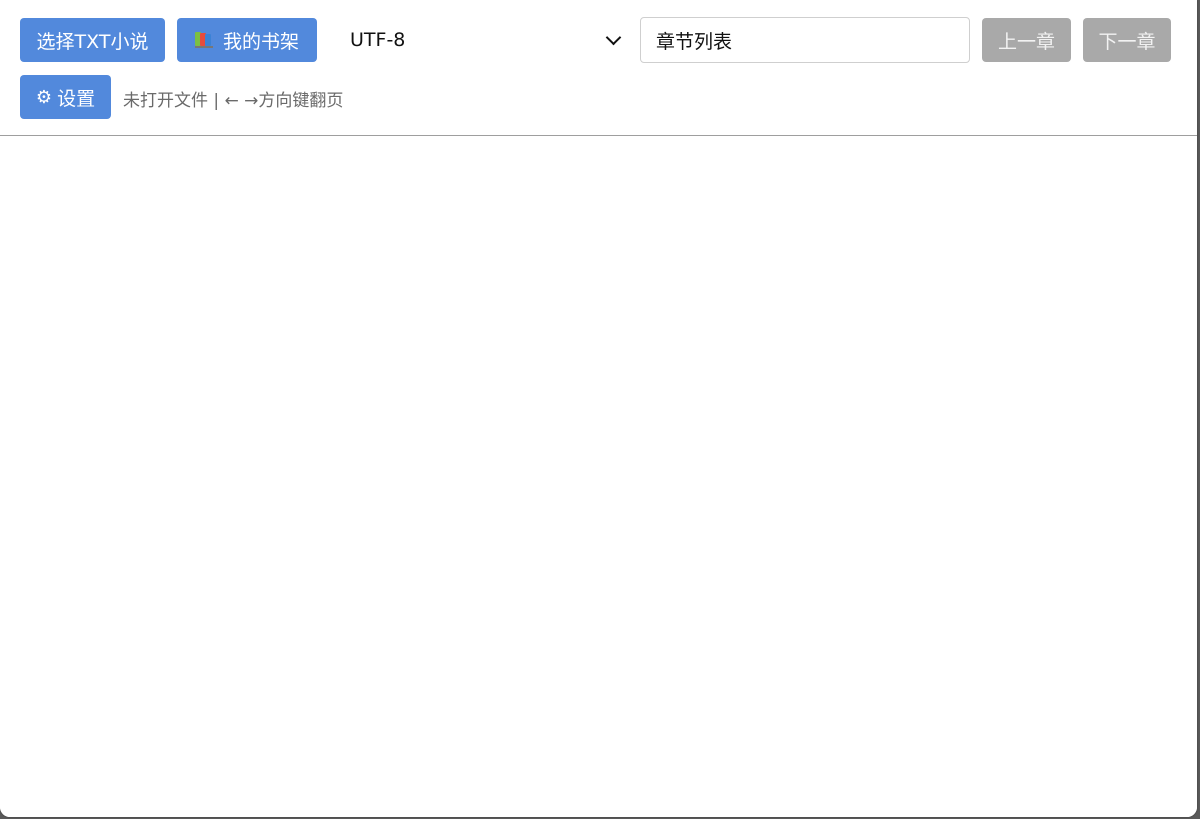 The height and width of the screenshot is (819, 1200). Describe the element at coordinates (482, 40) in the screenshot. I see `encoding-select: UTF-8` at that location.